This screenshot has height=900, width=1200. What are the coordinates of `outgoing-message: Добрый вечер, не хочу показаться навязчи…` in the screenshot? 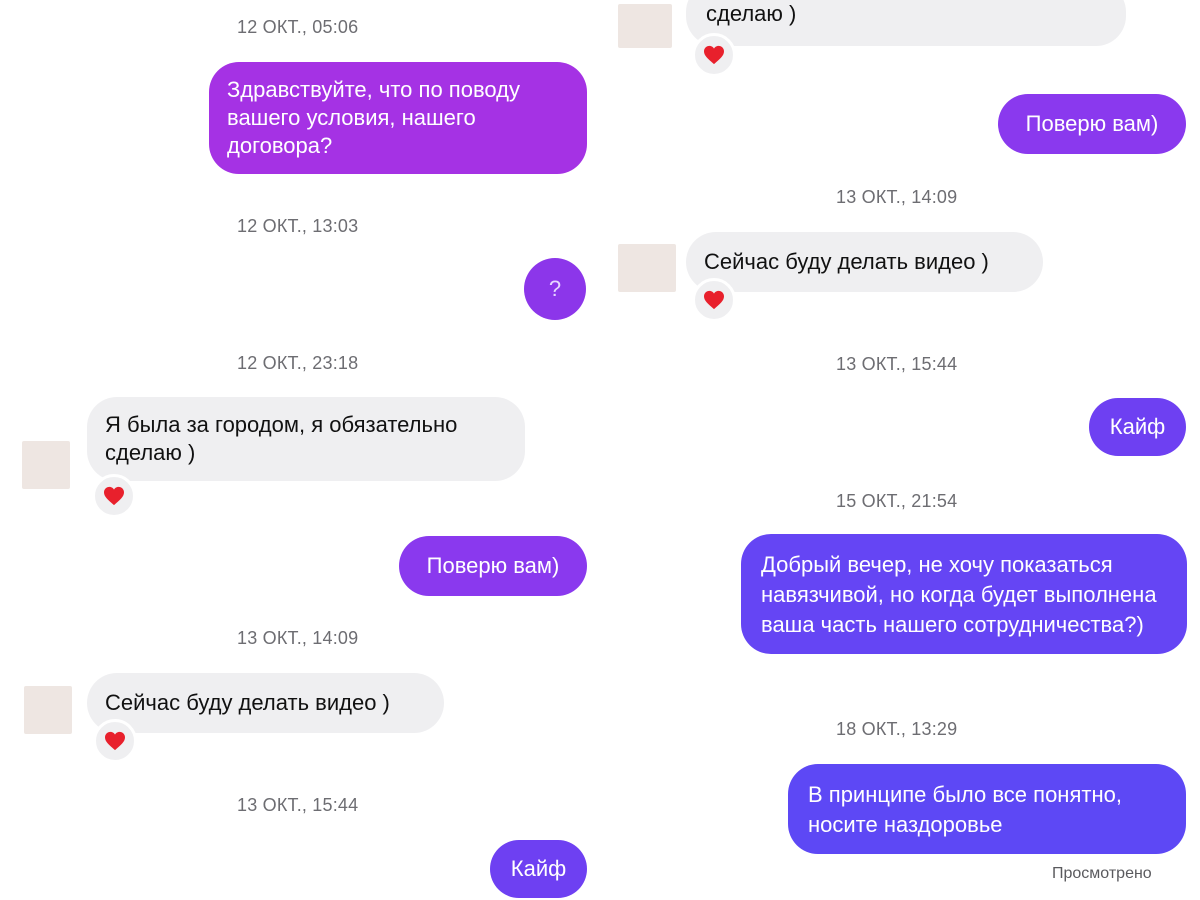 It's located at (964, 594).